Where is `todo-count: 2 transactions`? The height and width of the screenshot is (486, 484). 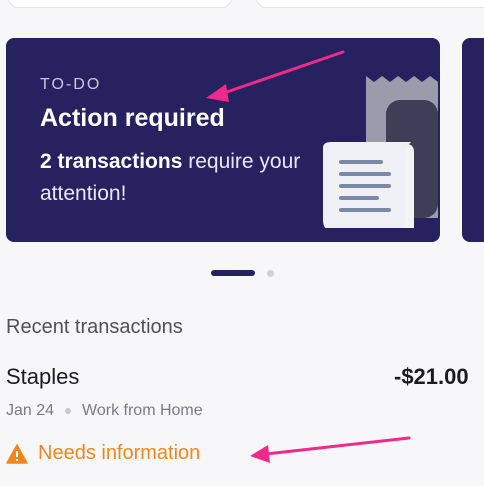 todo-count: 2 transactions is located at coordinates (111, 161).